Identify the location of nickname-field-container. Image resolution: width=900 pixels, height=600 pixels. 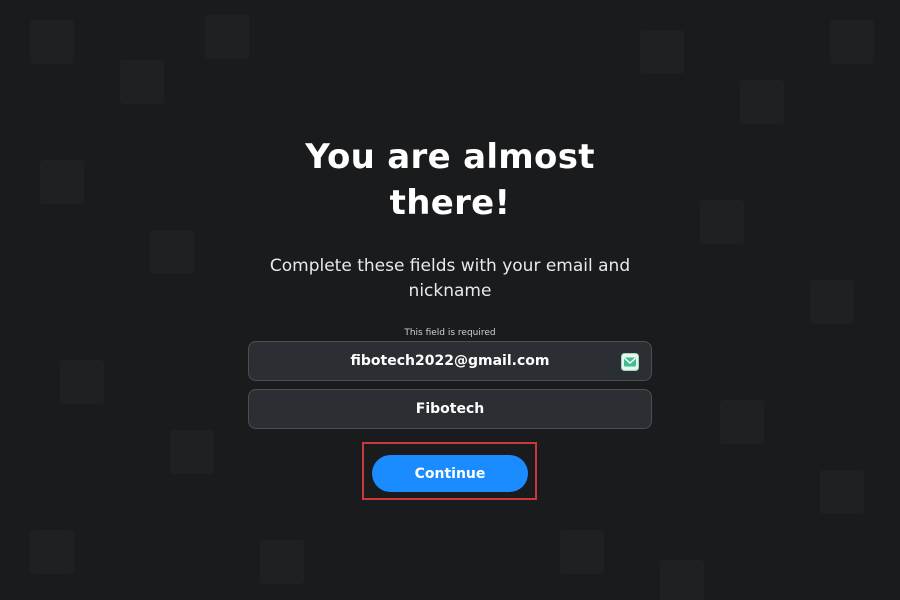
(450, 409).